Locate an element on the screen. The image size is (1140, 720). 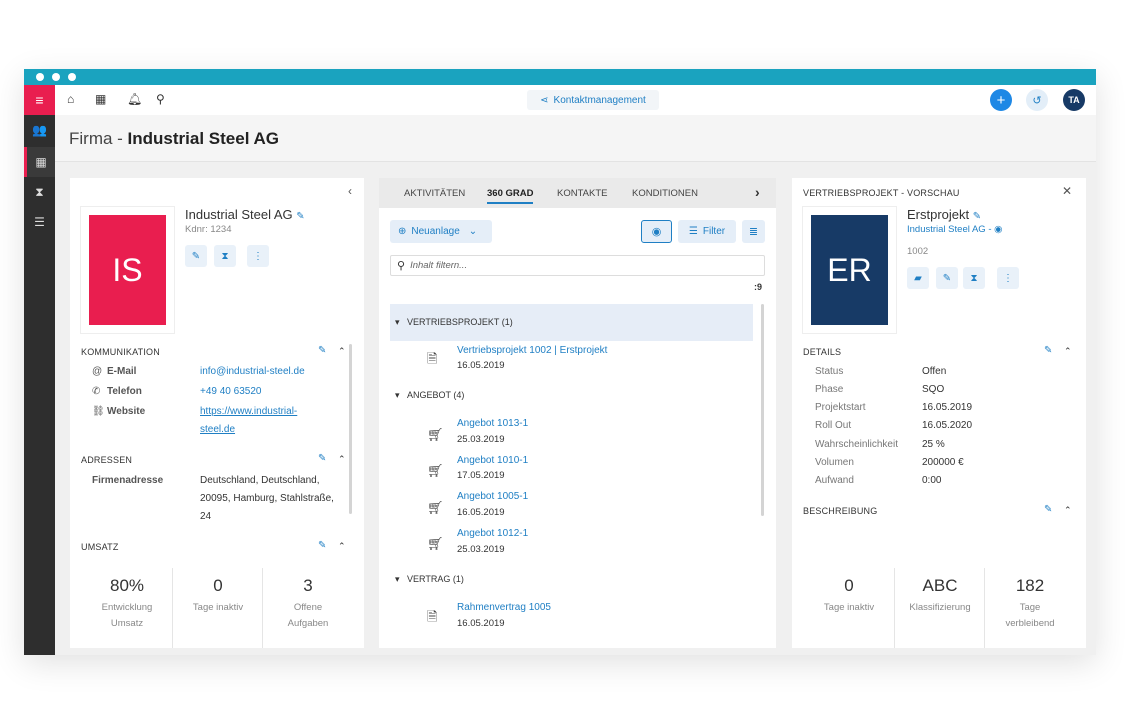
tab-kontakte: KONTAKTE is located at coordinates (582, 193).